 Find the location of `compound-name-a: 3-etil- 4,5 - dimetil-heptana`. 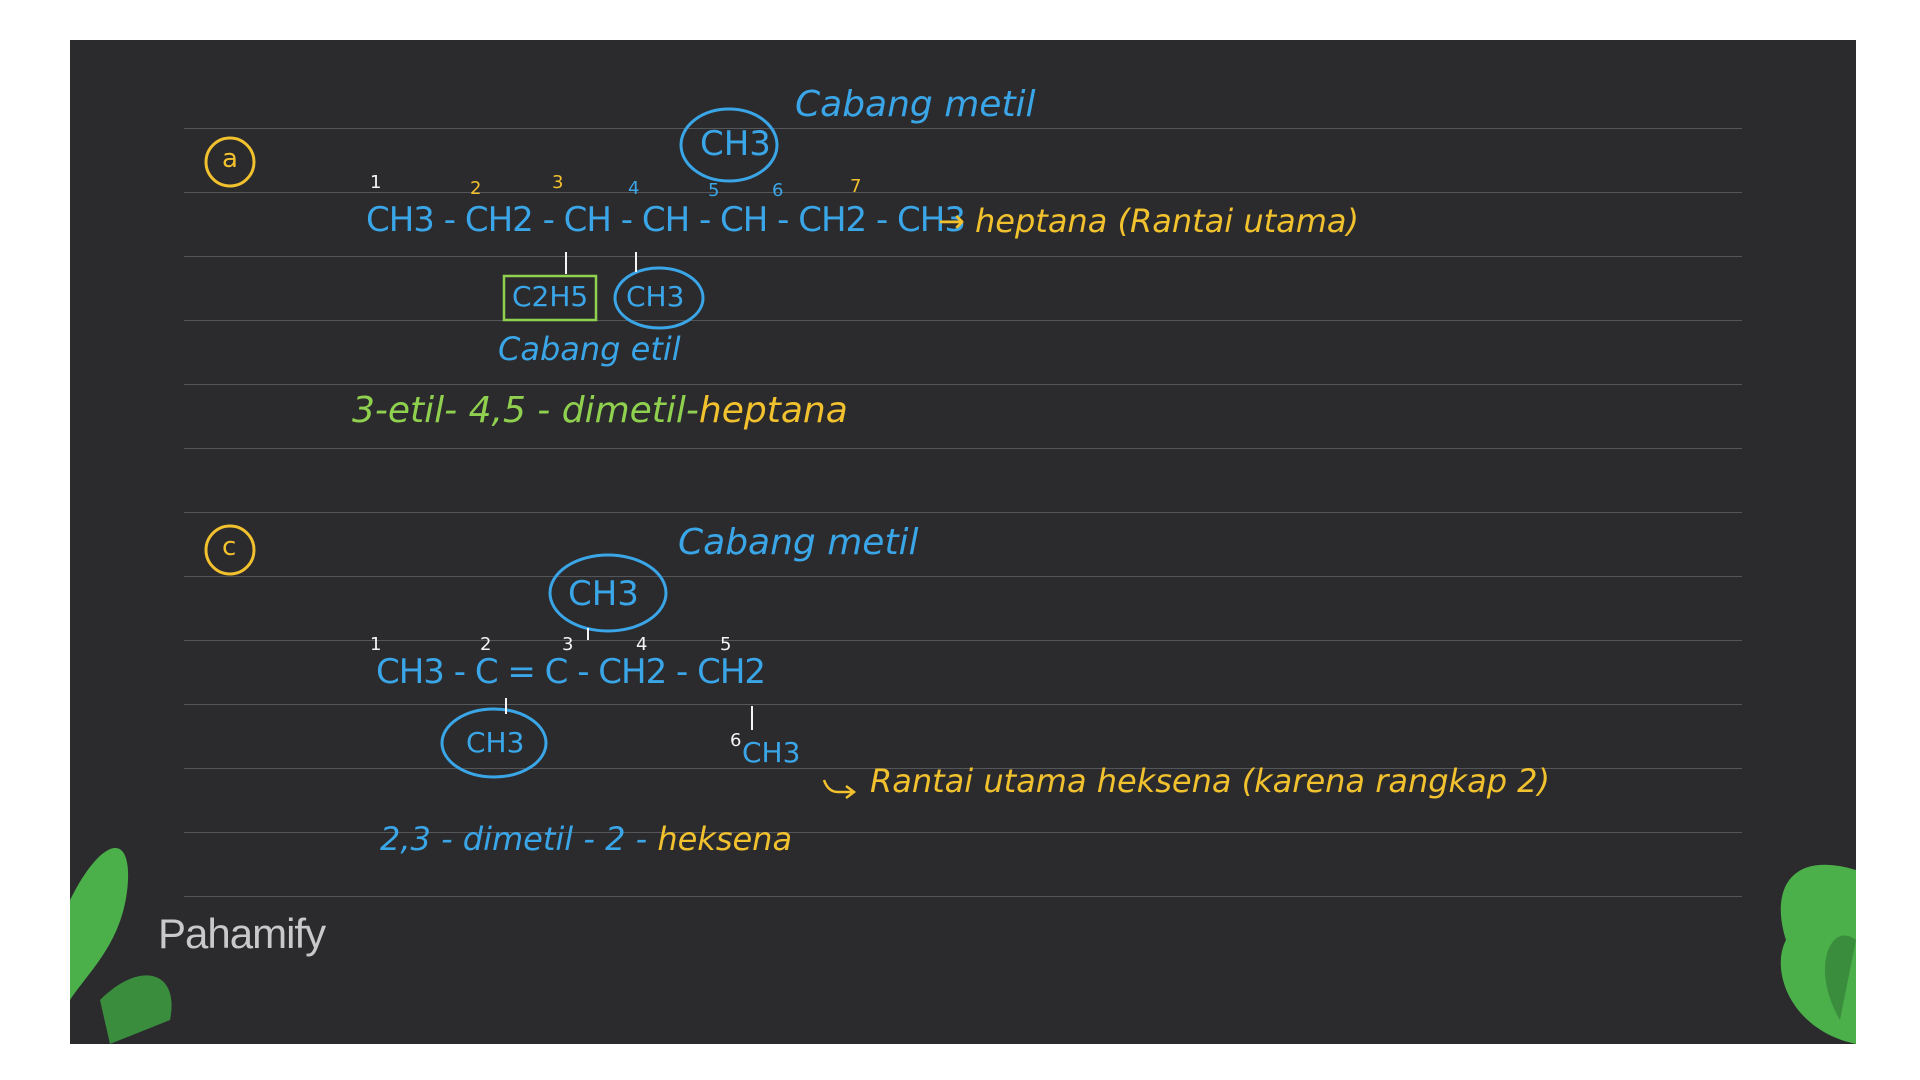

compound-name-a: 3-etil- 4,5 - dimetil-heptana is located at coordinates (600, 410).